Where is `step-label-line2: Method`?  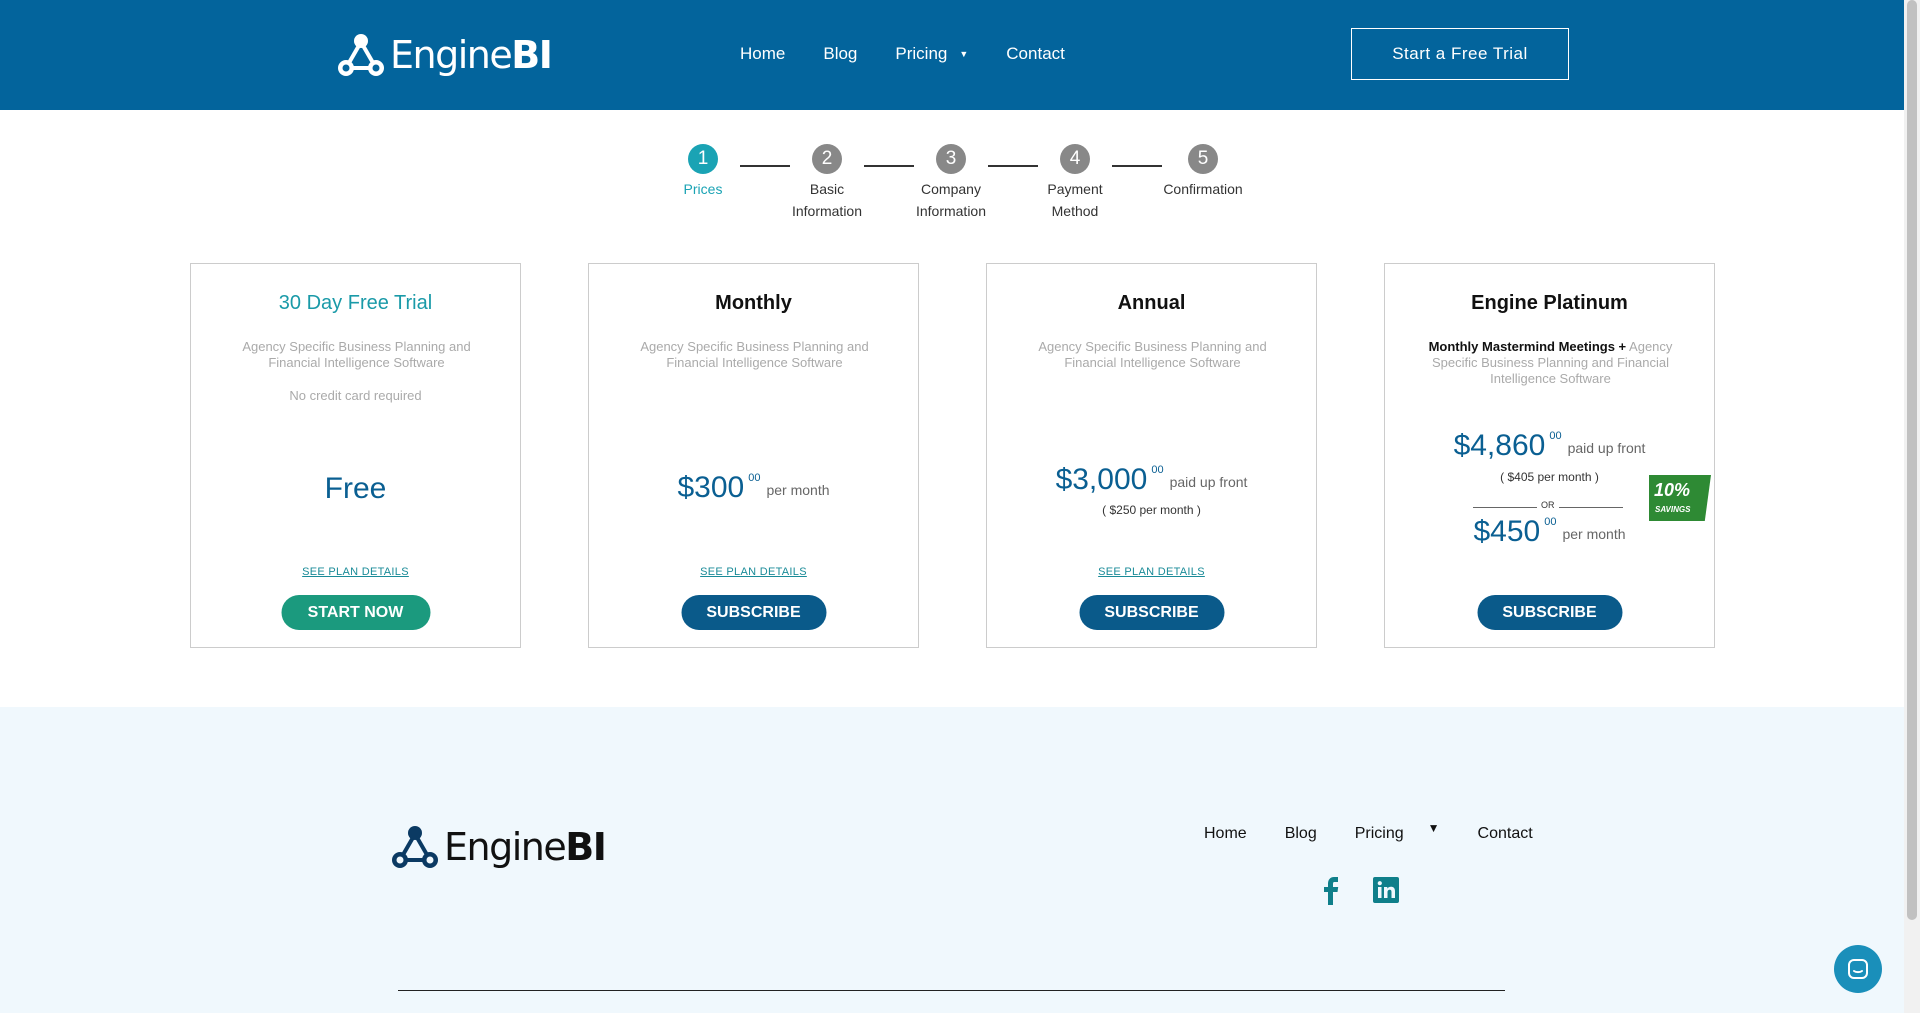
step-label-line2: Method is located at coordinates (1075, 211).